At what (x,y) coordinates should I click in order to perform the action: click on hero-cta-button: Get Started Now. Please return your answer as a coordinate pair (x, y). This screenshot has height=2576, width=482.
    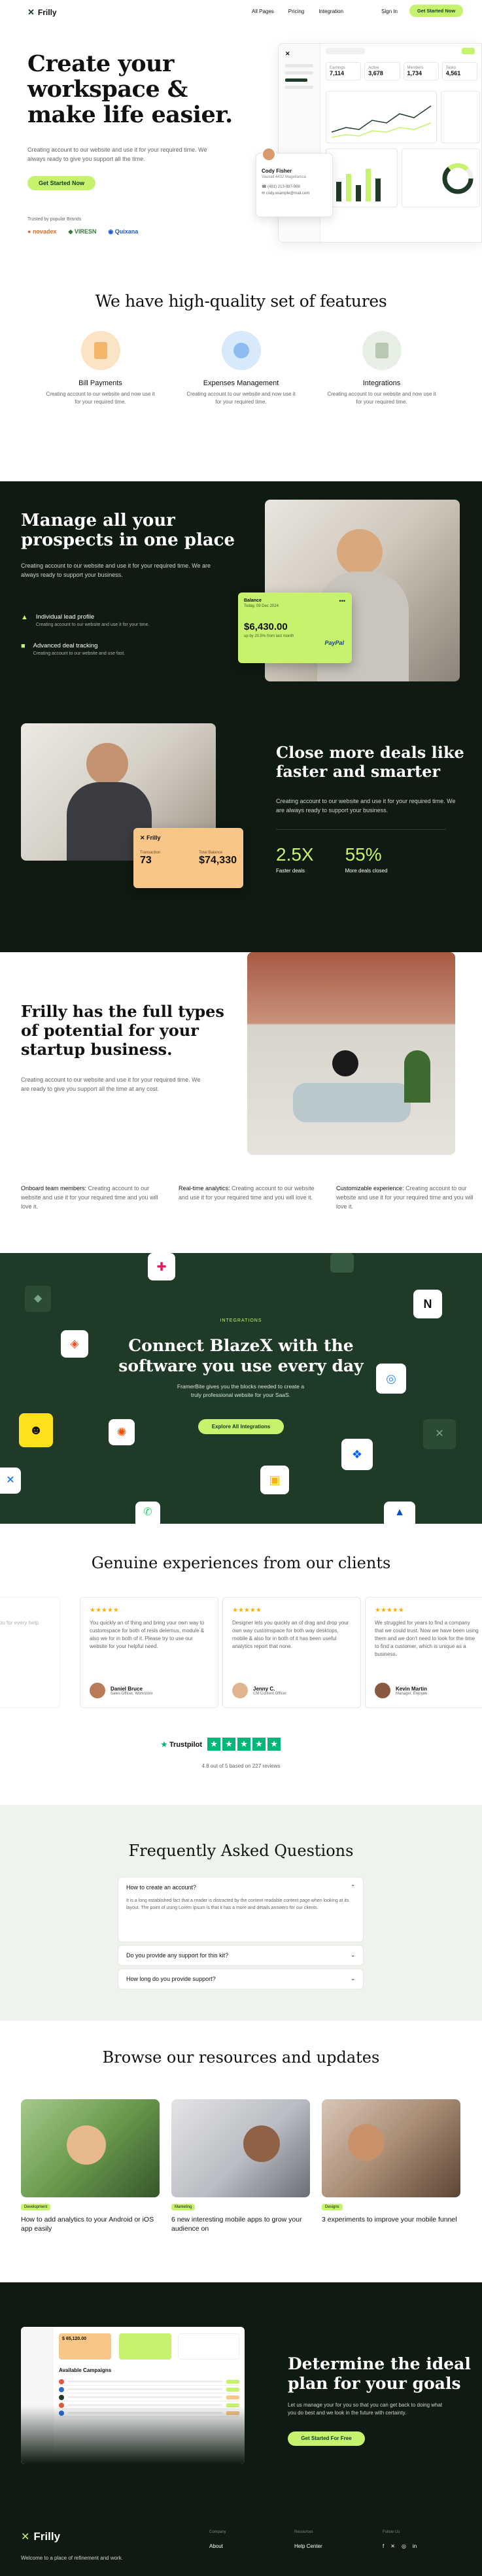
    Looking at the image, I should click on (61, 183).